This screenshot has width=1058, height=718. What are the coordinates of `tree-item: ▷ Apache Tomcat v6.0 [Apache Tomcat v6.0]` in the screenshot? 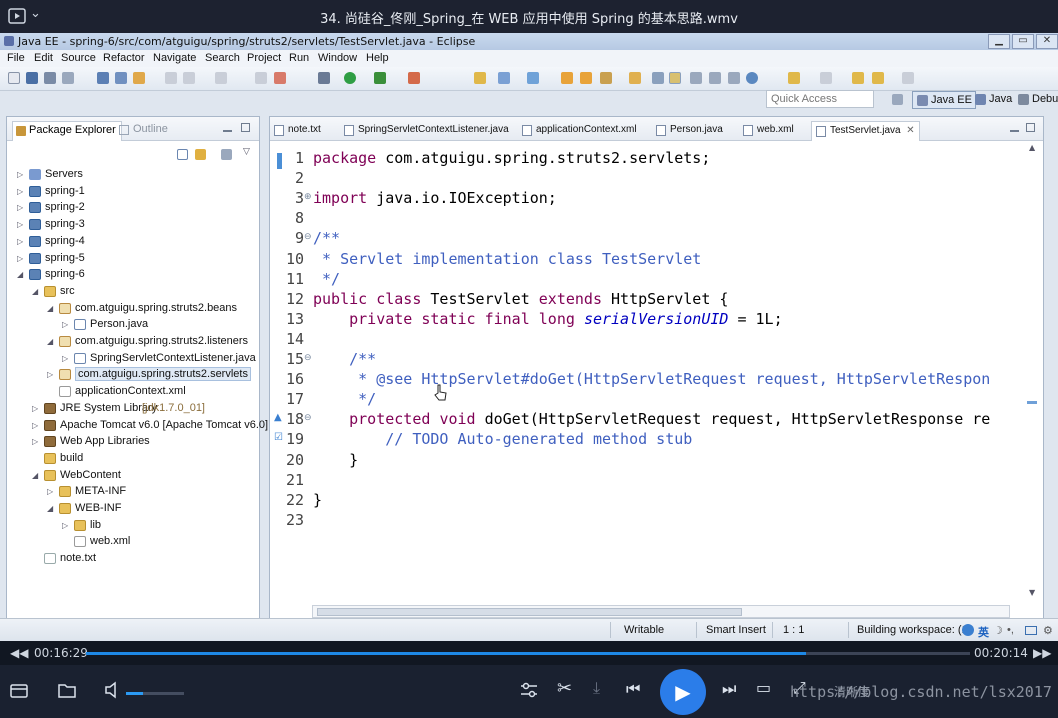 It's located at (137, 426).